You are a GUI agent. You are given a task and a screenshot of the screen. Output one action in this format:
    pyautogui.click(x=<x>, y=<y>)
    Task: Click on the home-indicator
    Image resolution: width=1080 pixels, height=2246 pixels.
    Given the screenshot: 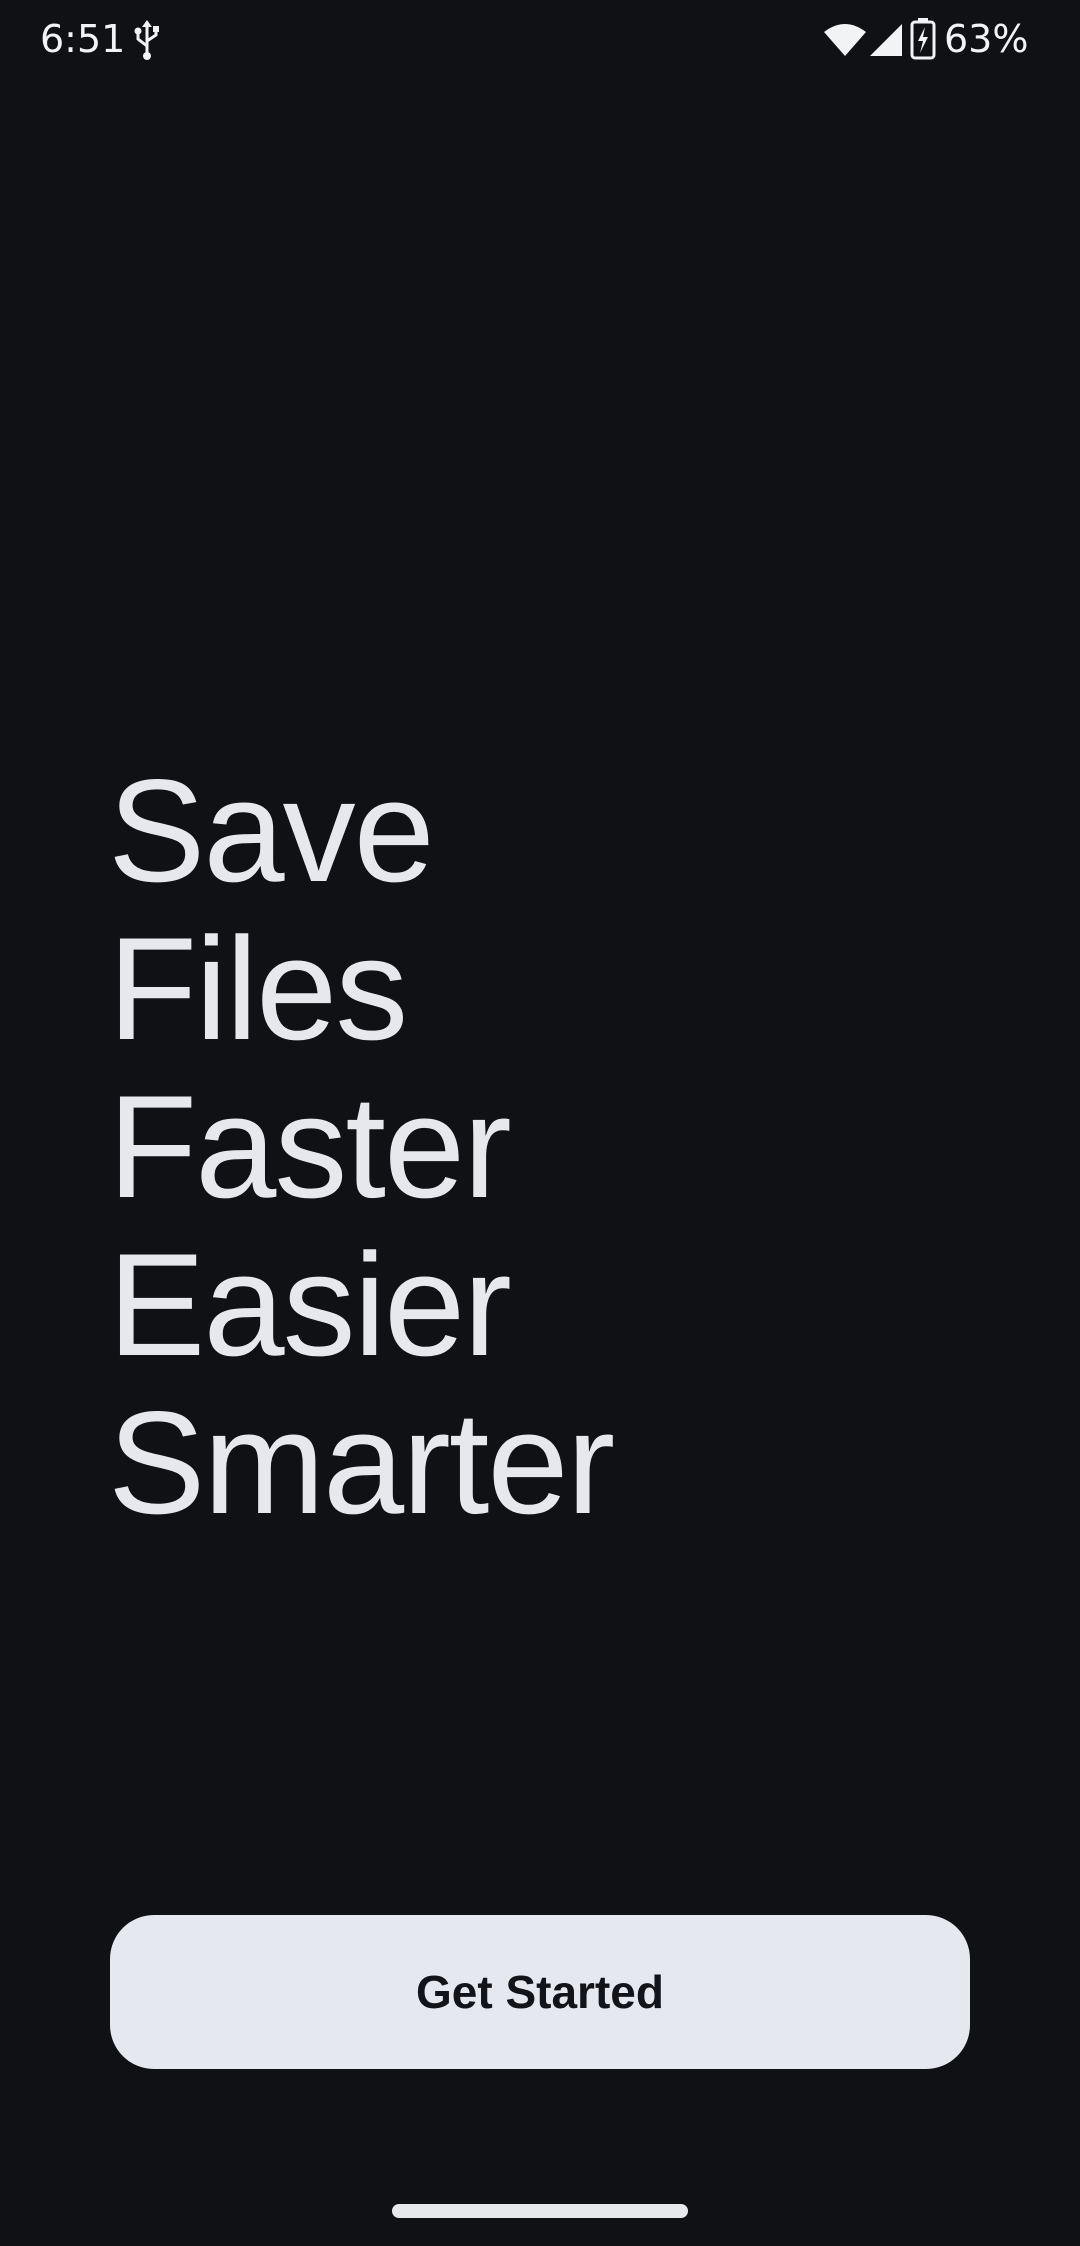 What is the action you would take?
    pyautogui.click(x=540, y=2211)
    